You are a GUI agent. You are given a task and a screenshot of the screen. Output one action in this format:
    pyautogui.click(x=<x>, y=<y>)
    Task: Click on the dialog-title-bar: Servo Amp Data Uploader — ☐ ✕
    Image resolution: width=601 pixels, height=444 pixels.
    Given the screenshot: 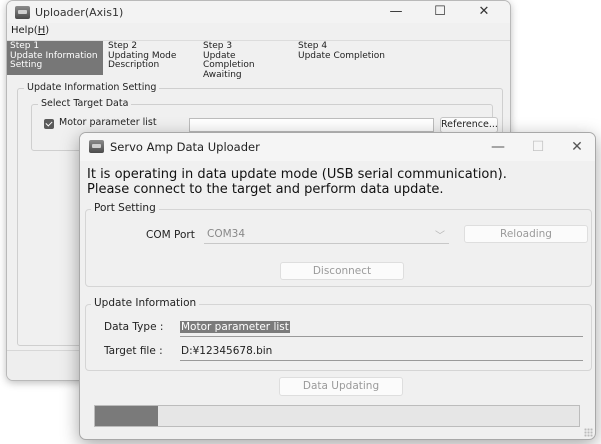 What is the action you would take?
    pyautogui.click(x=337, y=147)
    